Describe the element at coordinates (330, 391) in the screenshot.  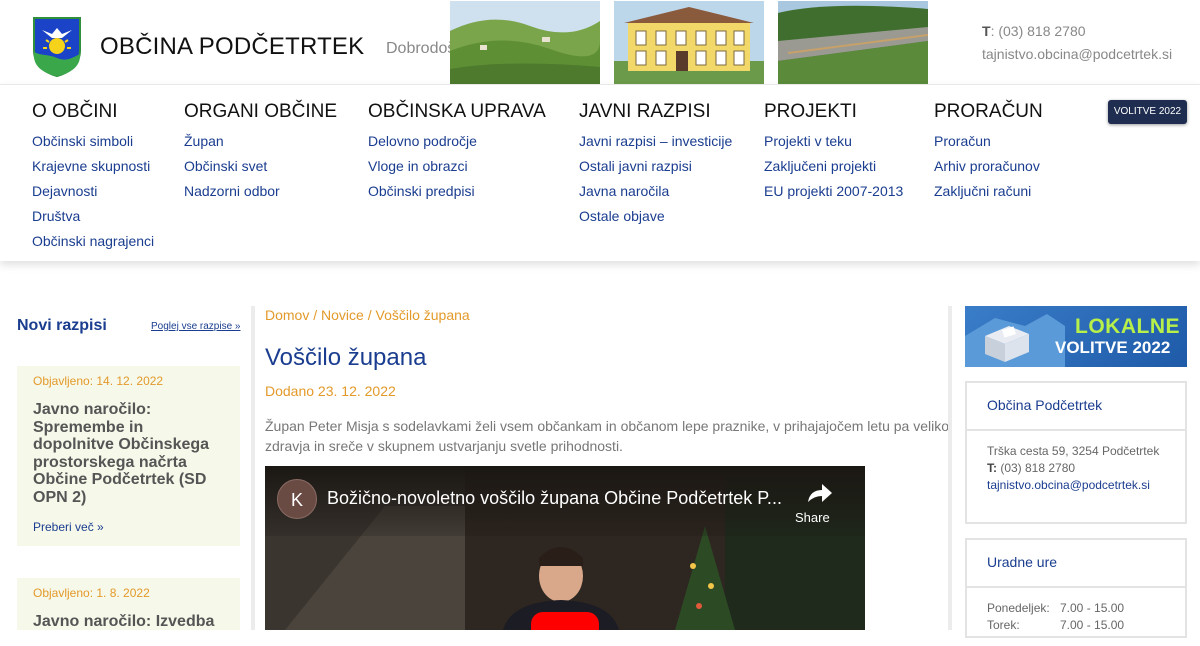
I see `posted-date: Dodano 23. 12. 2022` at that location.